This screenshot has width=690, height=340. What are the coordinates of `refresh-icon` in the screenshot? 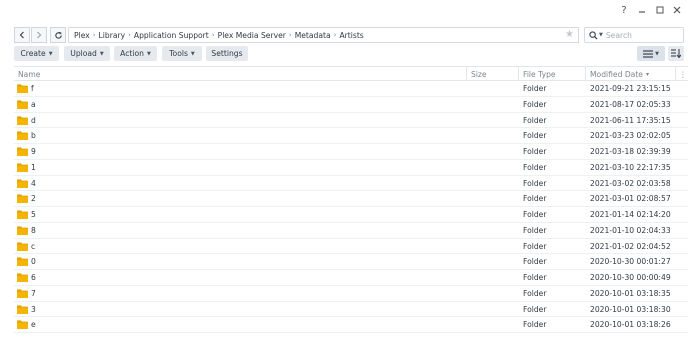 It's located at (58, 35).